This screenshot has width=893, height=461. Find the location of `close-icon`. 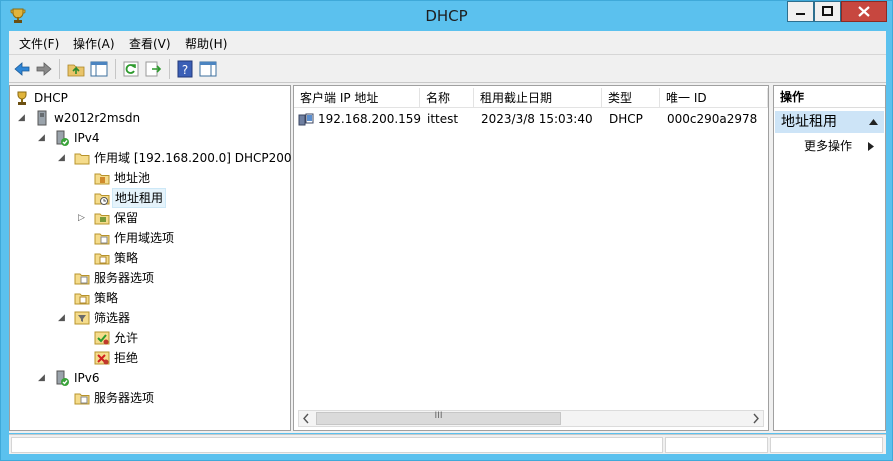

close-icon is located at coordinates (864, 11).